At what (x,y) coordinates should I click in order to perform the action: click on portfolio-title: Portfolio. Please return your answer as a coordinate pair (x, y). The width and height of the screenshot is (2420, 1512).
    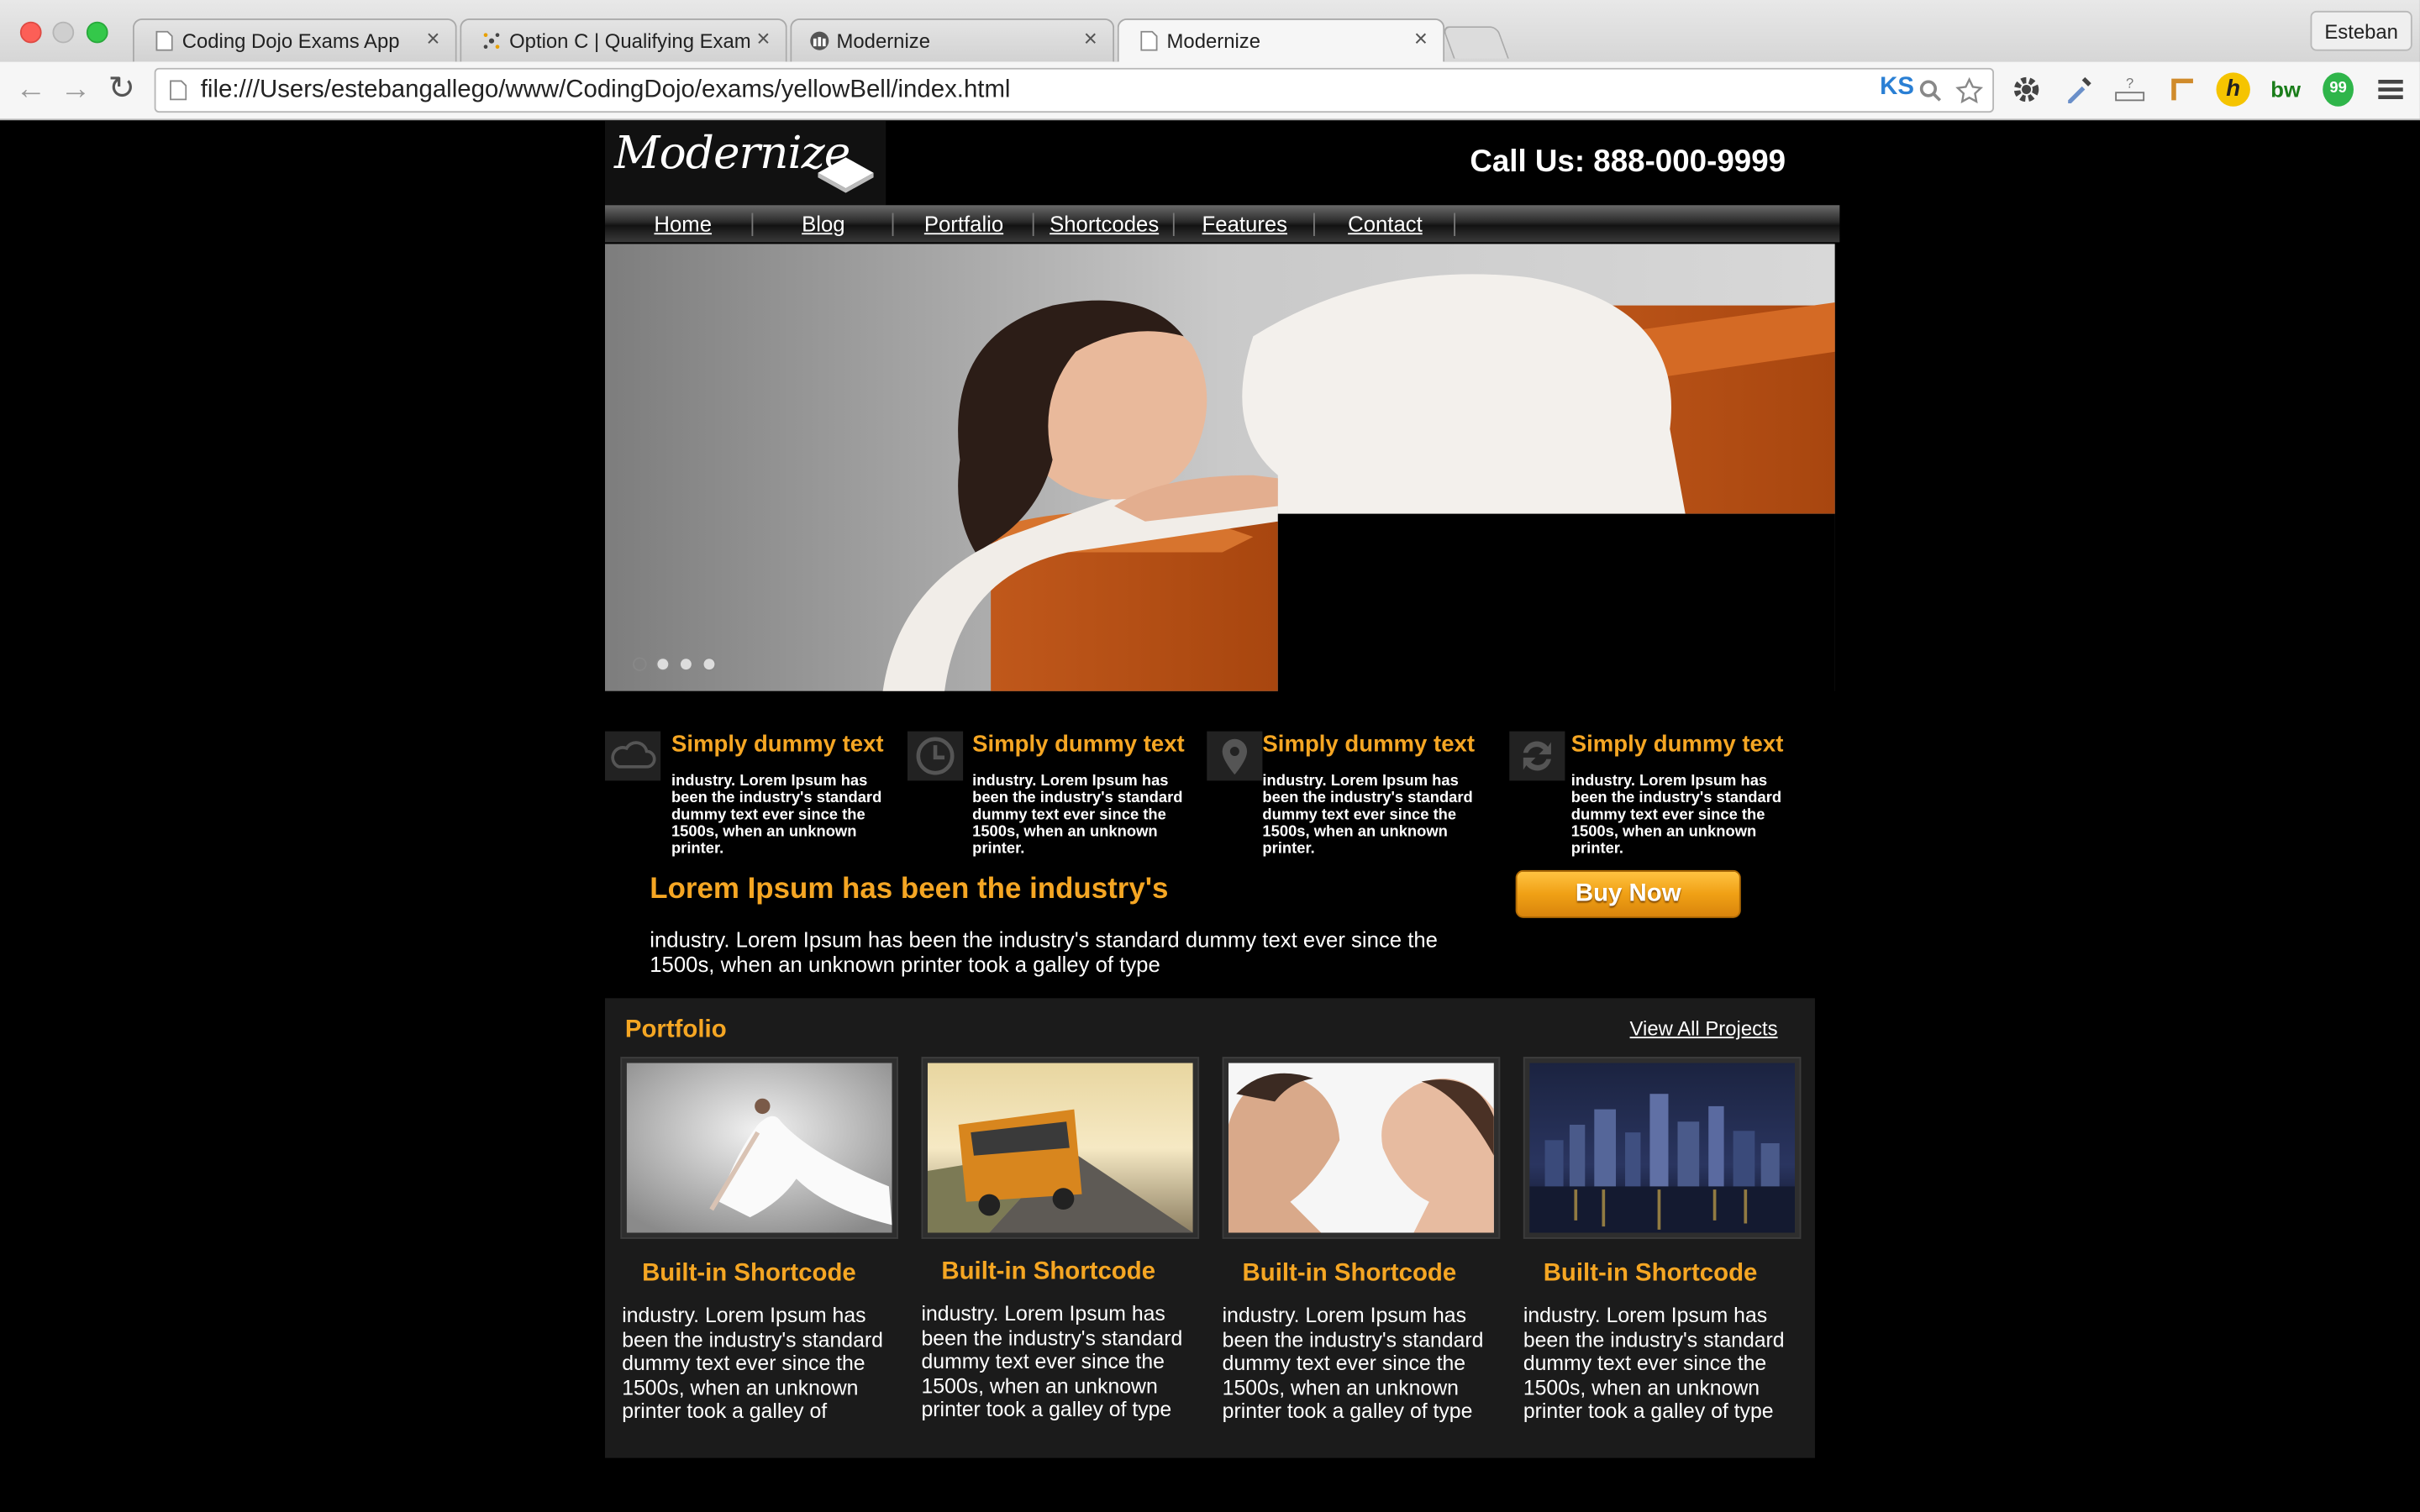
    Looking at the image, I should click on (675, 1029).